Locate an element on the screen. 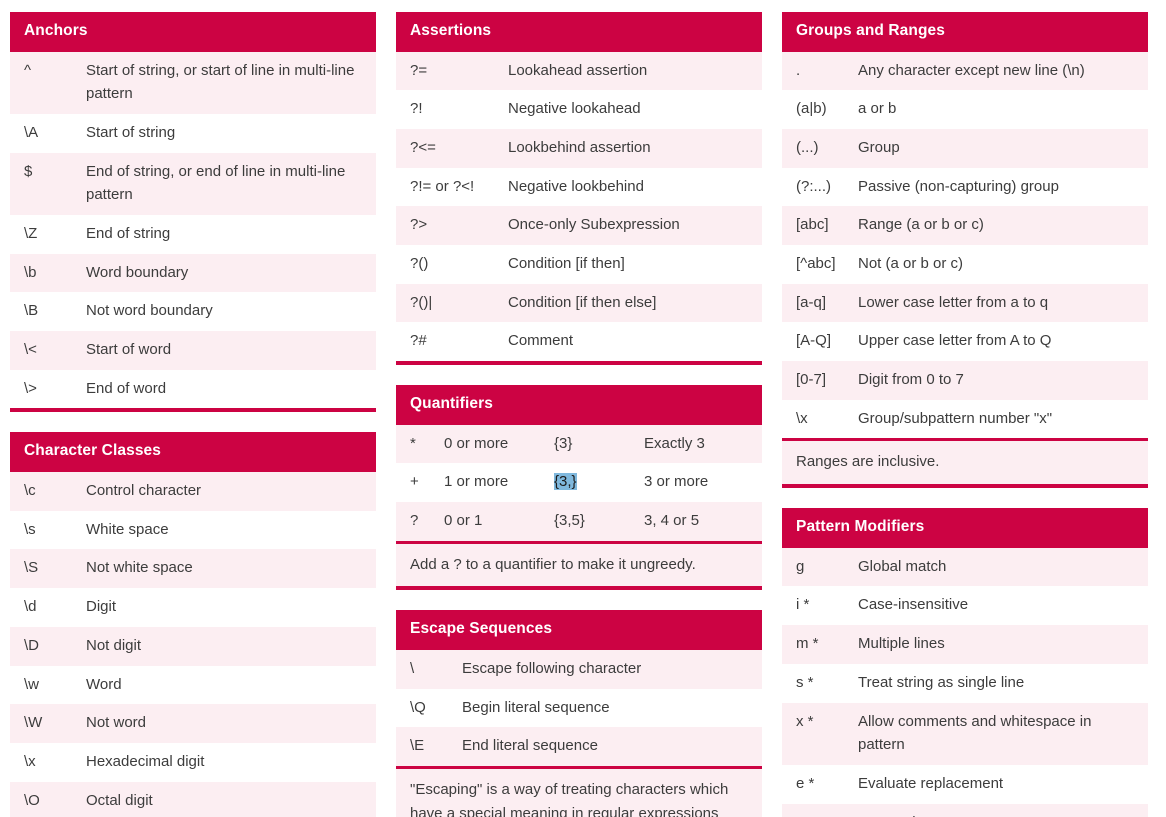  table-row: i * Case-insensitive is located at coordinates (965, 606).